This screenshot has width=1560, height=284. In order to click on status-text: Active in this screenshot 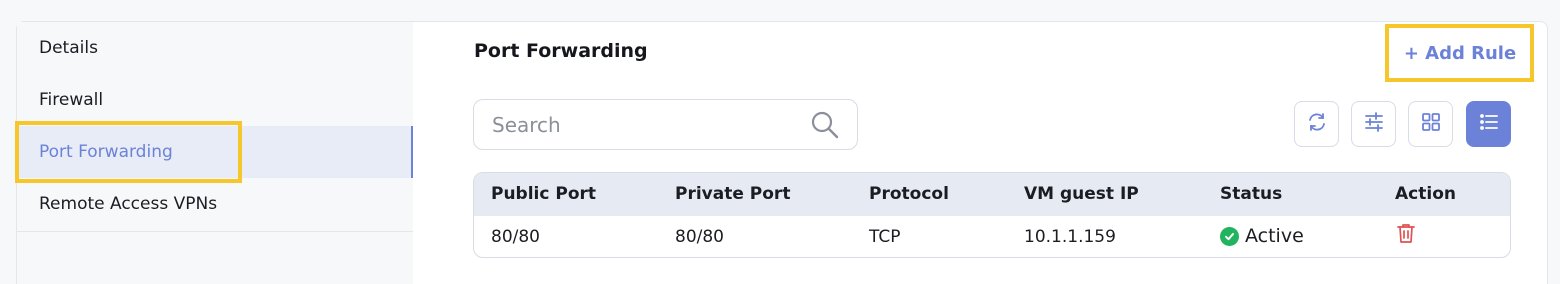, I will do `click(1274, 236)`.